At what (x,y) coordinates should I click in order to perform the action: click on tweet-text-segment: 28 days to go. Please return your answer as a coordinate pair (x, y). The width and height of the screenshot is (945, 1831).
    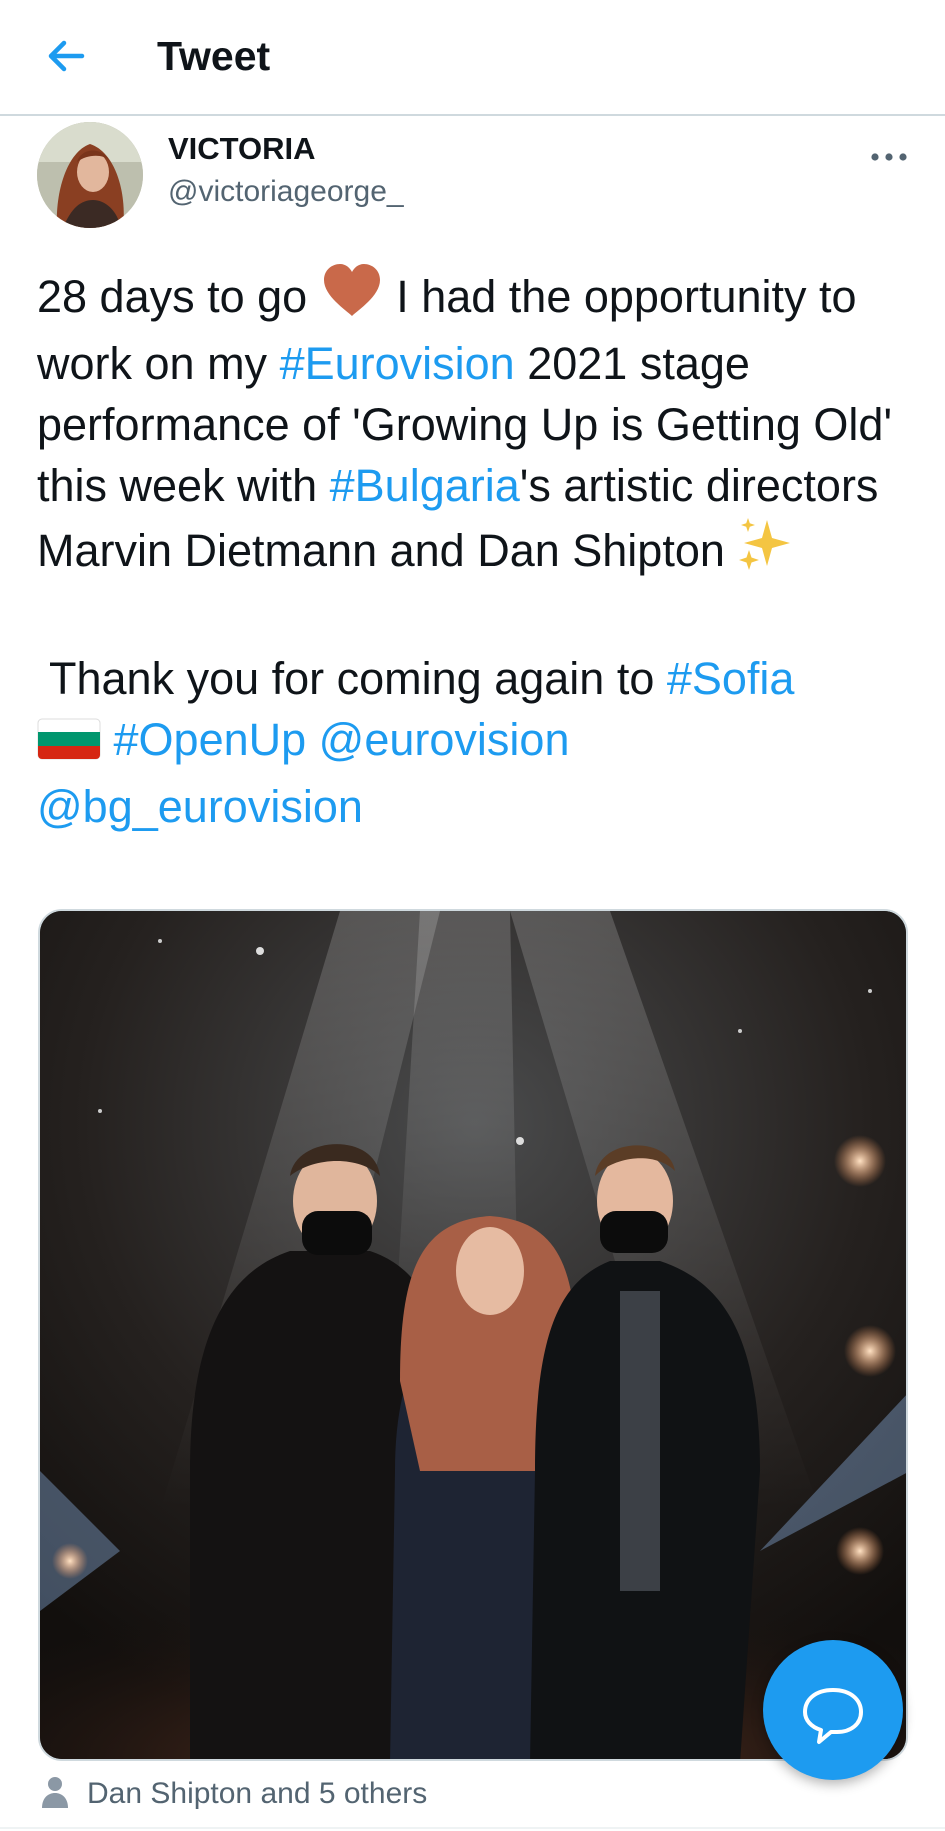
    Looking at the image, I should click on (178, 296).